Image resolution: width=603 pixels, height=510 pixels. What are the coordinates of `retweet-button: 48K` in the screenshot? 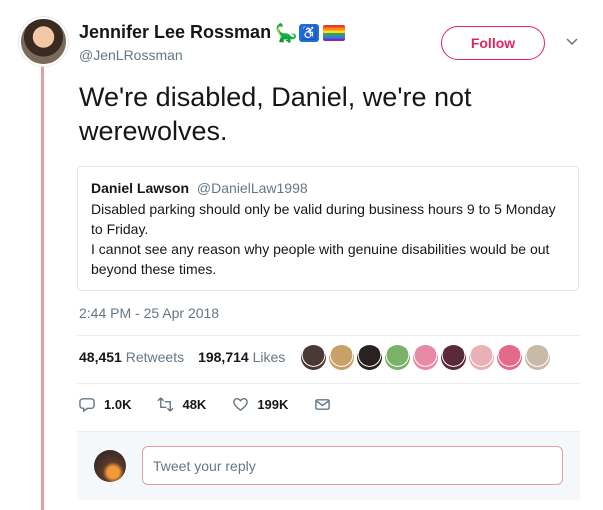 It's located at (181, 404).